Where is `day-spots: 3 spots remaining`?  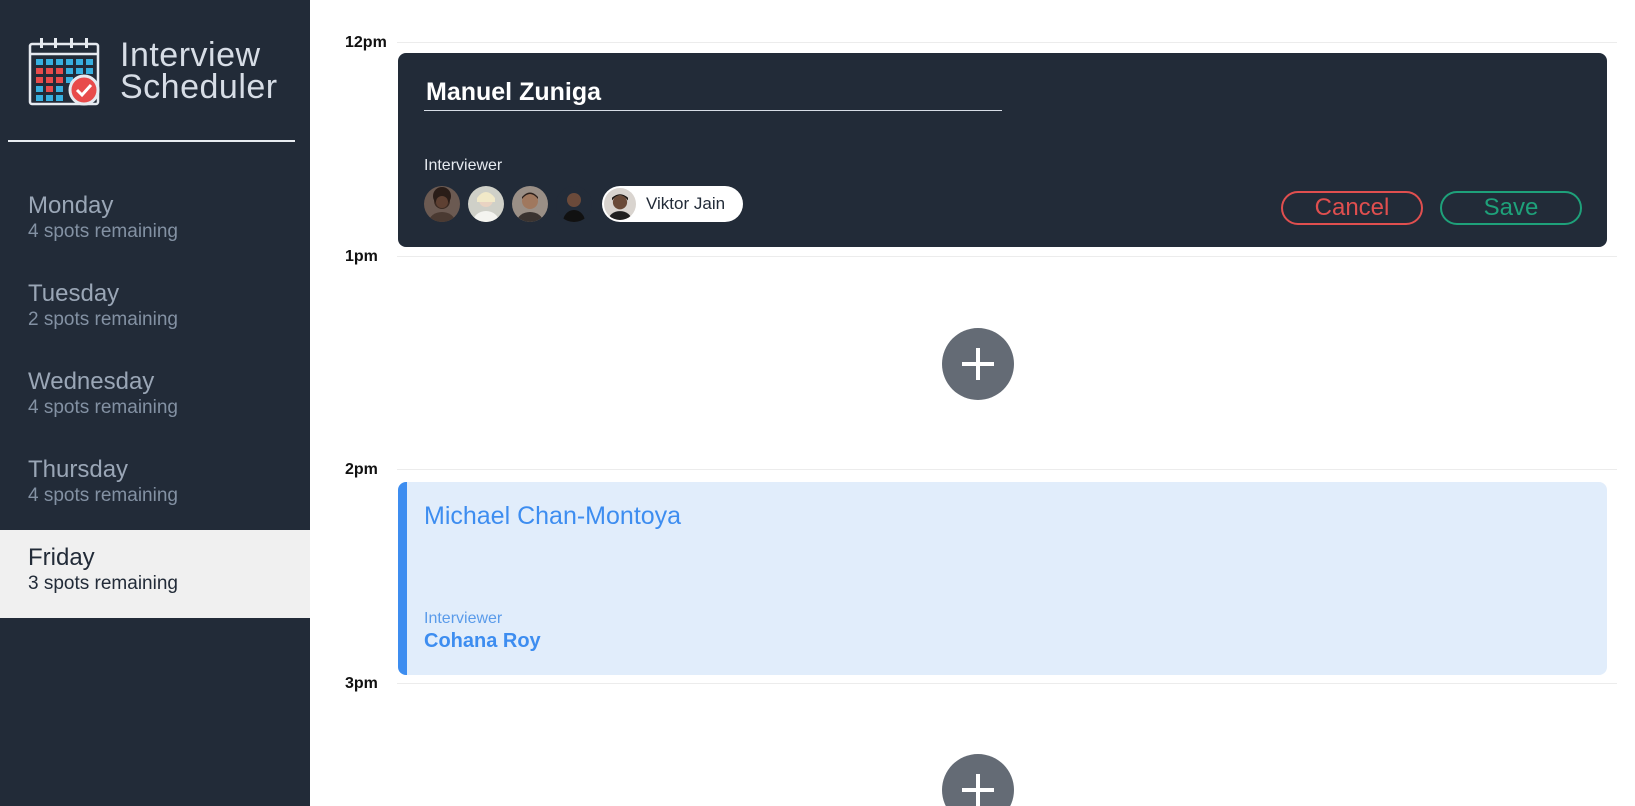 day-spots: 3 spots remaining is located at coordinates (103, 583).